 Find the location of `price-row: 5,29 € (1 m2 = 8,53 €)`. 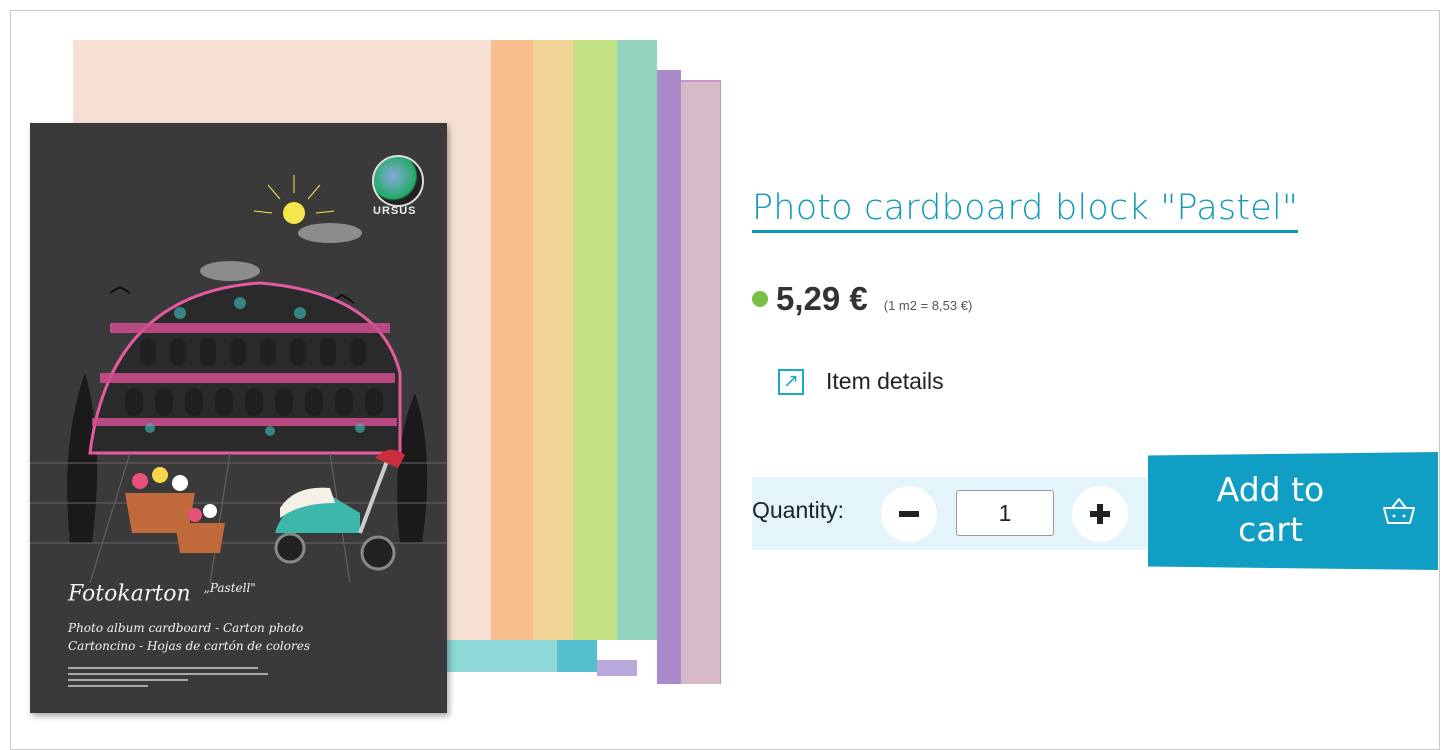

price-row: 5,29 € (1 m2 = 8,53 €) is located at coordinates (862, 299).